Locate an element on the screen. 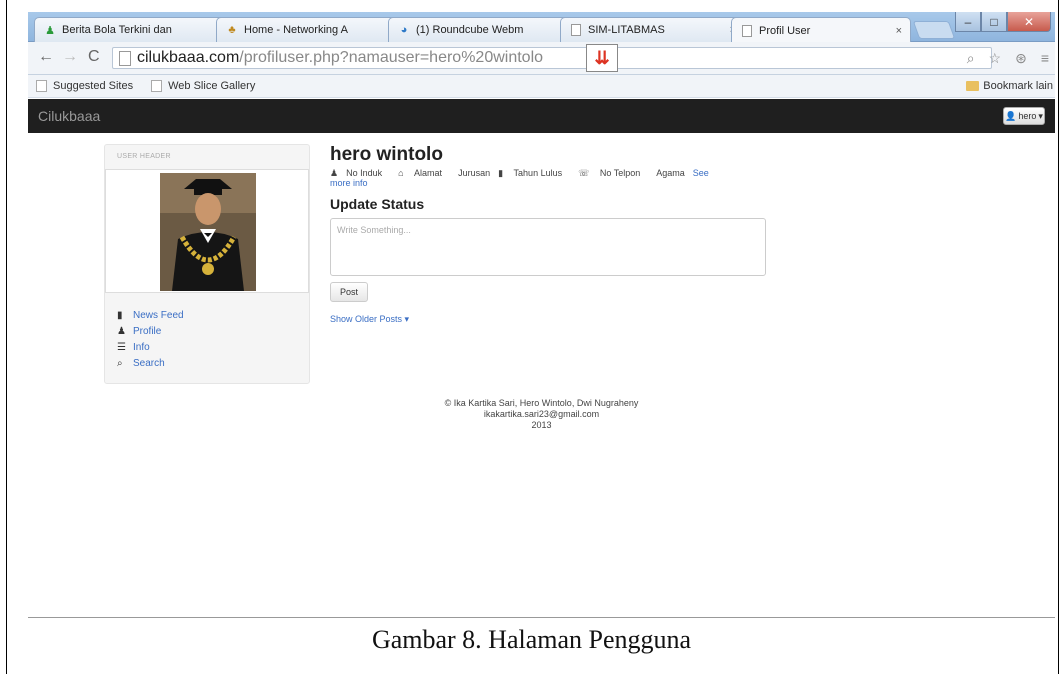  new-tab-button is located at coordinates (934, 30).